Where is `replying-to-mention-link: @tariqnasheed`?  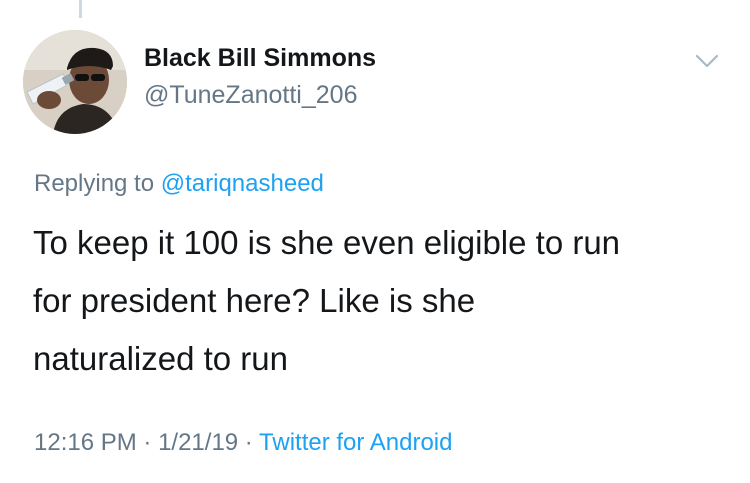 replying-to-mention-link: @tariqnasheed is located at coordinates (242, 183).